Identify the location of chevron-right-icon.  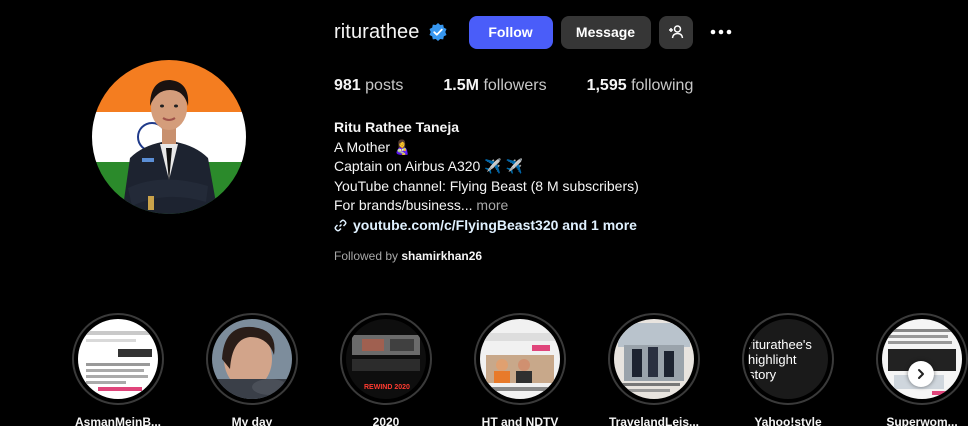
(921, 374).